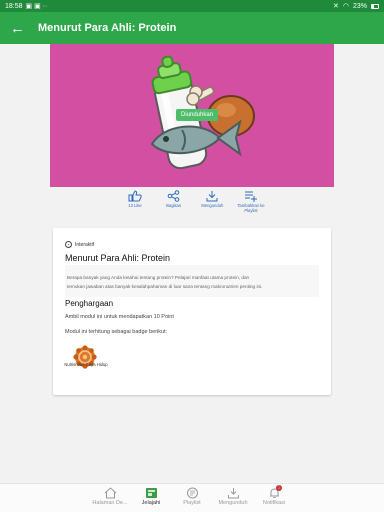 The image size is (384, 512). What do you see at coordinates (359, 6) in the screenshot?
I see `battery-percent: 23%` at bounding box center [359, 6].